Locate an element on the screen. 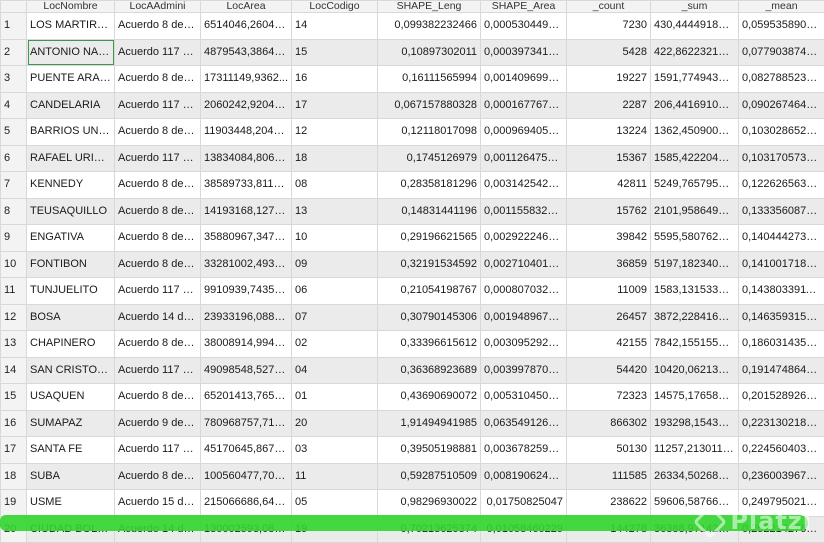  cell-shape-leng: 0,099382232466 is located at coordinates (429, 26).